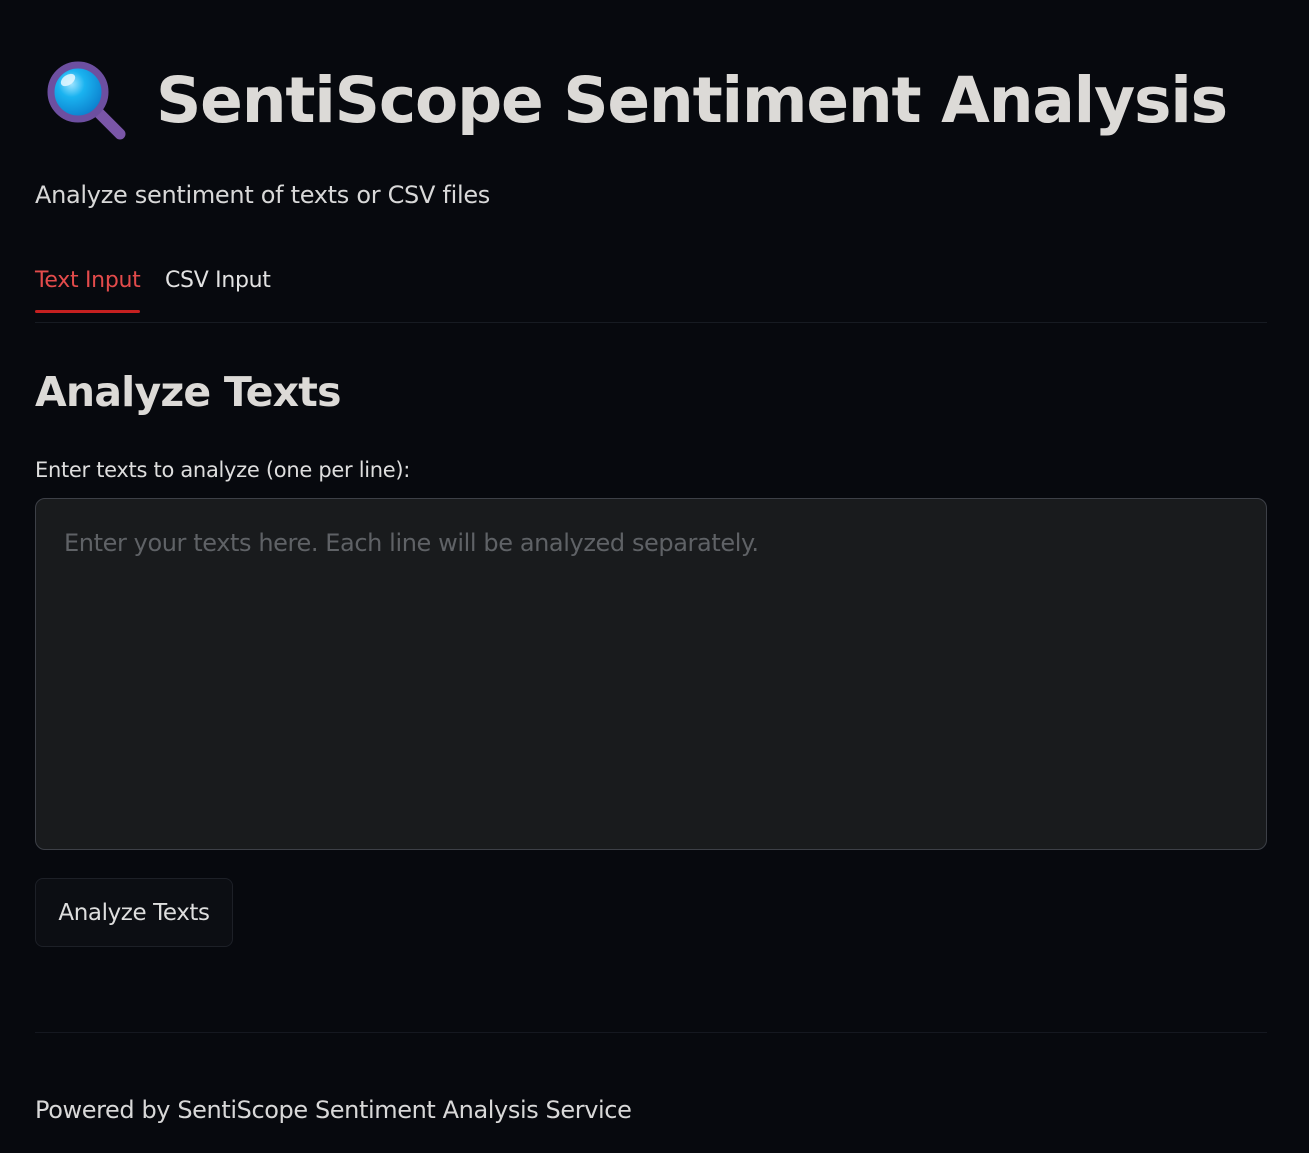  Describe the element at coordinates (188, 392) in the screenshot. I see `section-heading: Analyze Texts` at that location.